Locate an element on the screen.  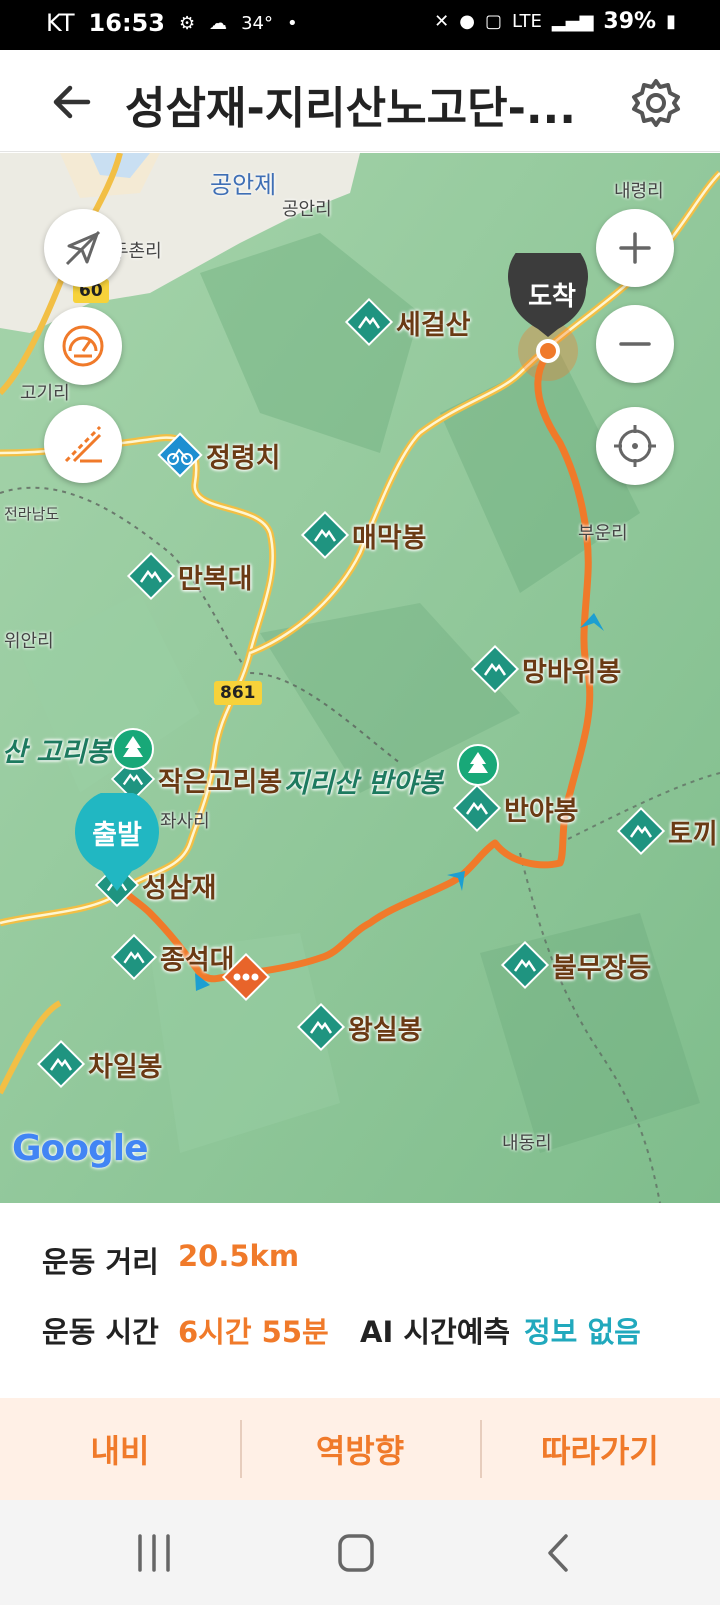
peak-label: 지리산 반야봉 is located at coordinates (363, 783).